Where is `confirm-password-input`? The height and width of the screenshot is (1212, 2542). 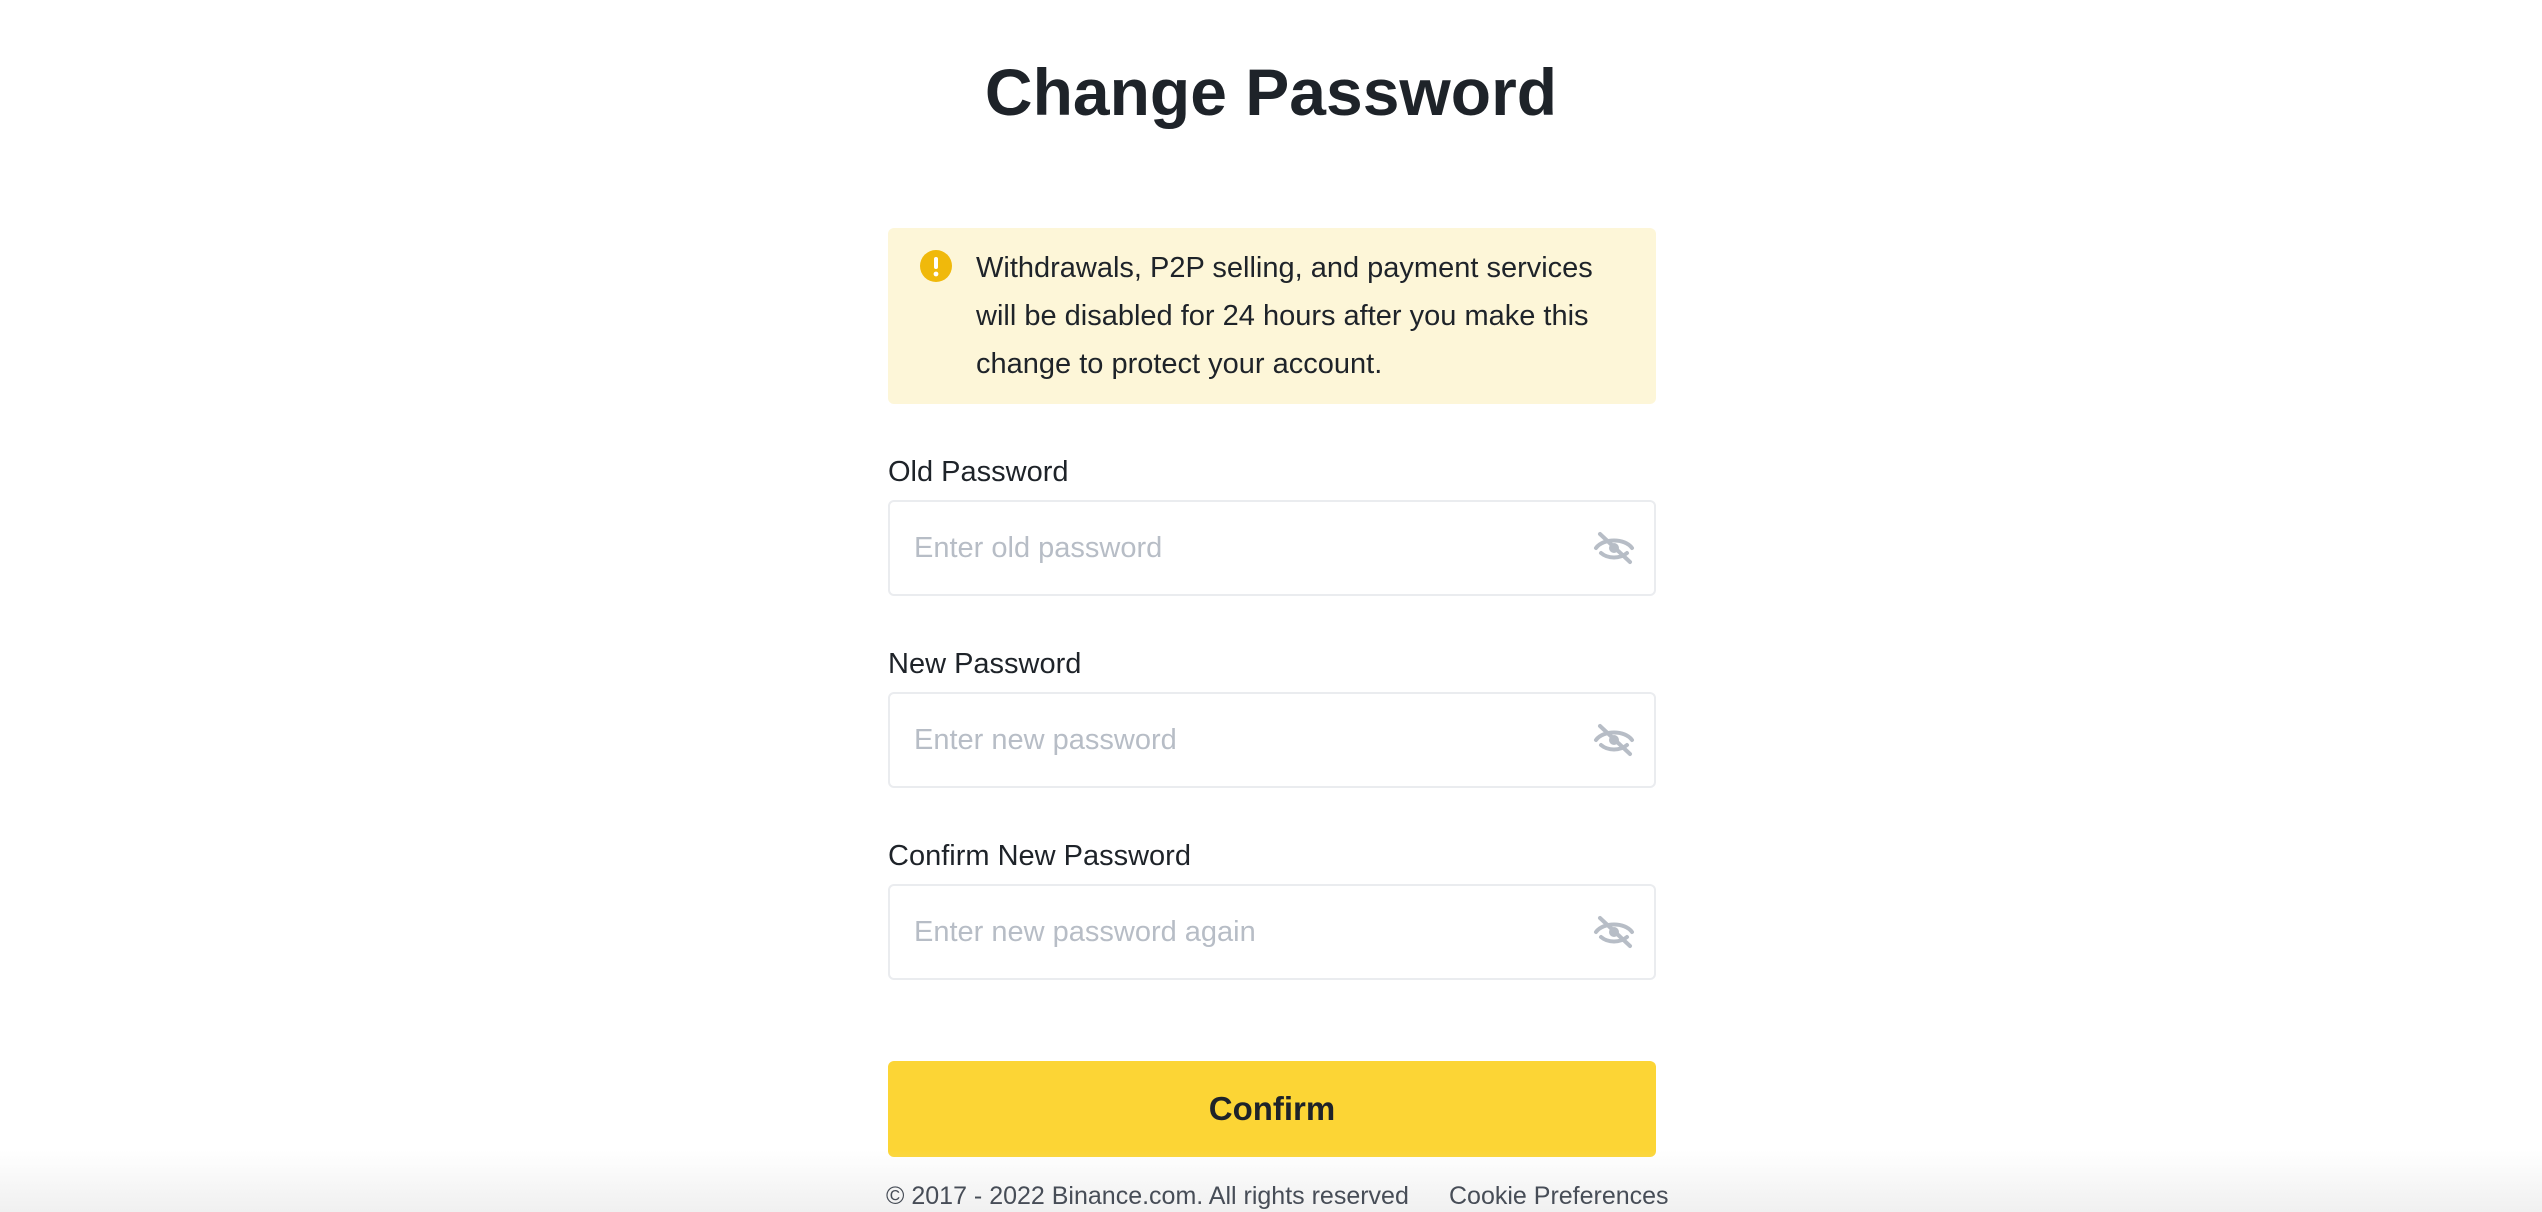 confirm-password-input is located at coordinates (1234, 932).